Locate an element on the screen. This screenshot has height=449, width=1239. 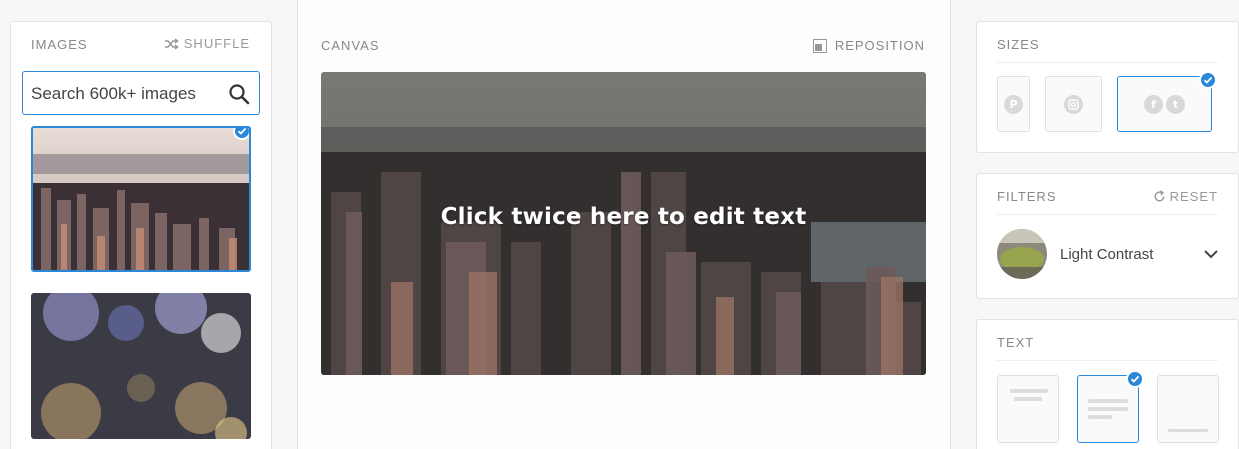
filters-panel: FILTERS RESET Light Contrast is located at coordinates (1107, 236).